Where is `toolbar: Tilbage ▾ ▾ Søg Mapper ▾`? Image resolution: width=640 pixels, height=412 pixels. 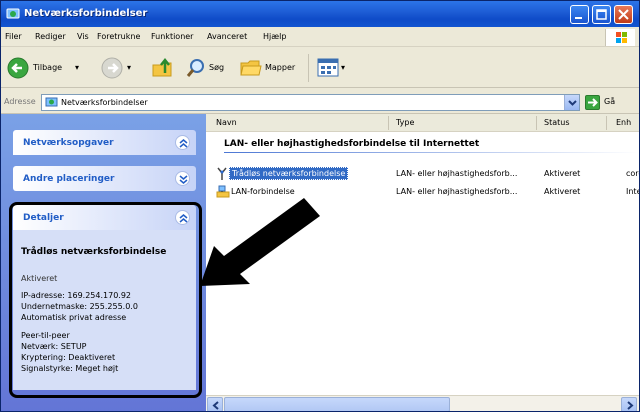
toolbar: Tilbage ▾ ▾ Søg Mapper ▾ is located at coordinates (320, 68).